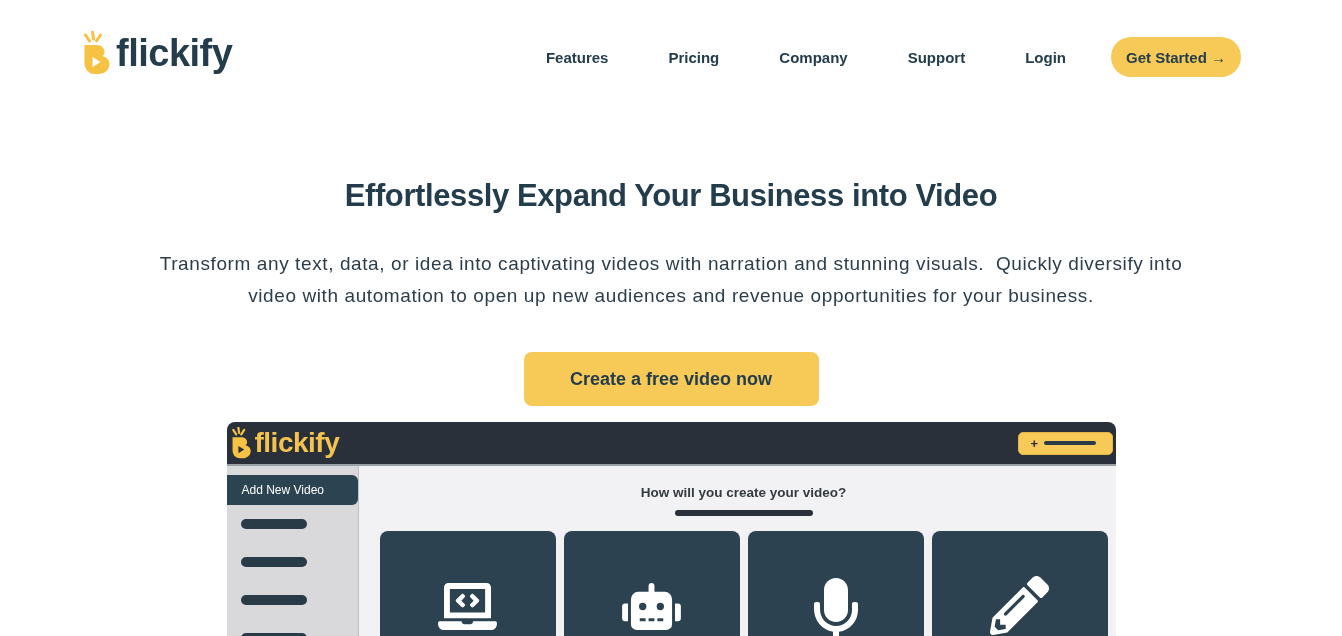  What do you see at coordinates (813, 57) in the screenshot?
I see `nav-link: Company` at bounding box center [813, 57].